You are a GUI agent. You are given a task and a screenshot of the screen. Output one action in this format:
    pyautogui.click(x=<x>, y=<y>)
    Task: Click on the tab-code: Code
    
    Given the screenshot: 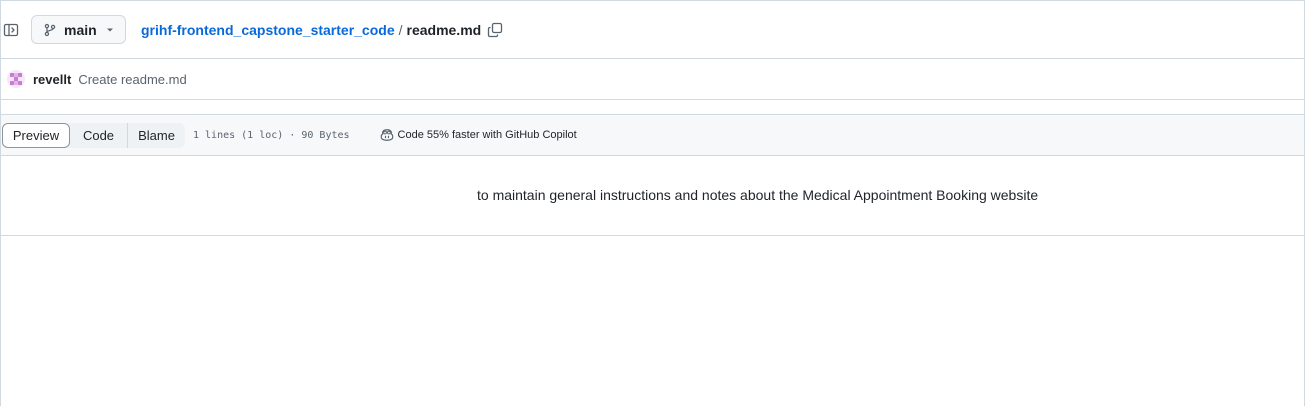 What is the action you would take?
    pyautogui.click(x=98, y=135)
    